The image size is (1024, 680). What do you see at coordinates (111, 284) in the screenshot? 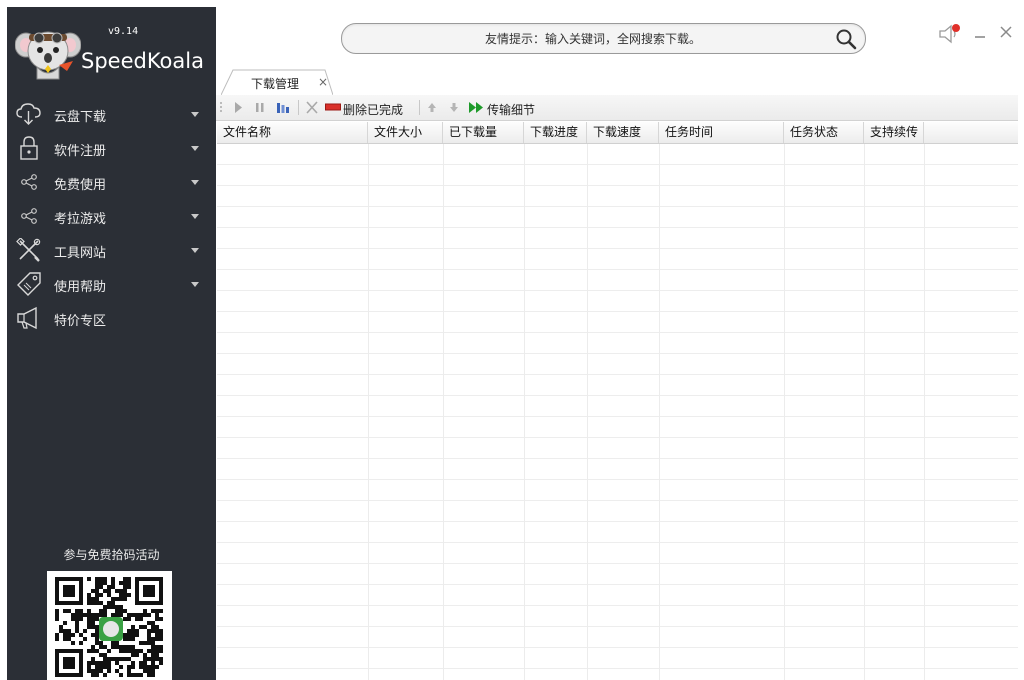
I see `sidebar-item-help: 使用帮助` at bounding box center [111, 284].